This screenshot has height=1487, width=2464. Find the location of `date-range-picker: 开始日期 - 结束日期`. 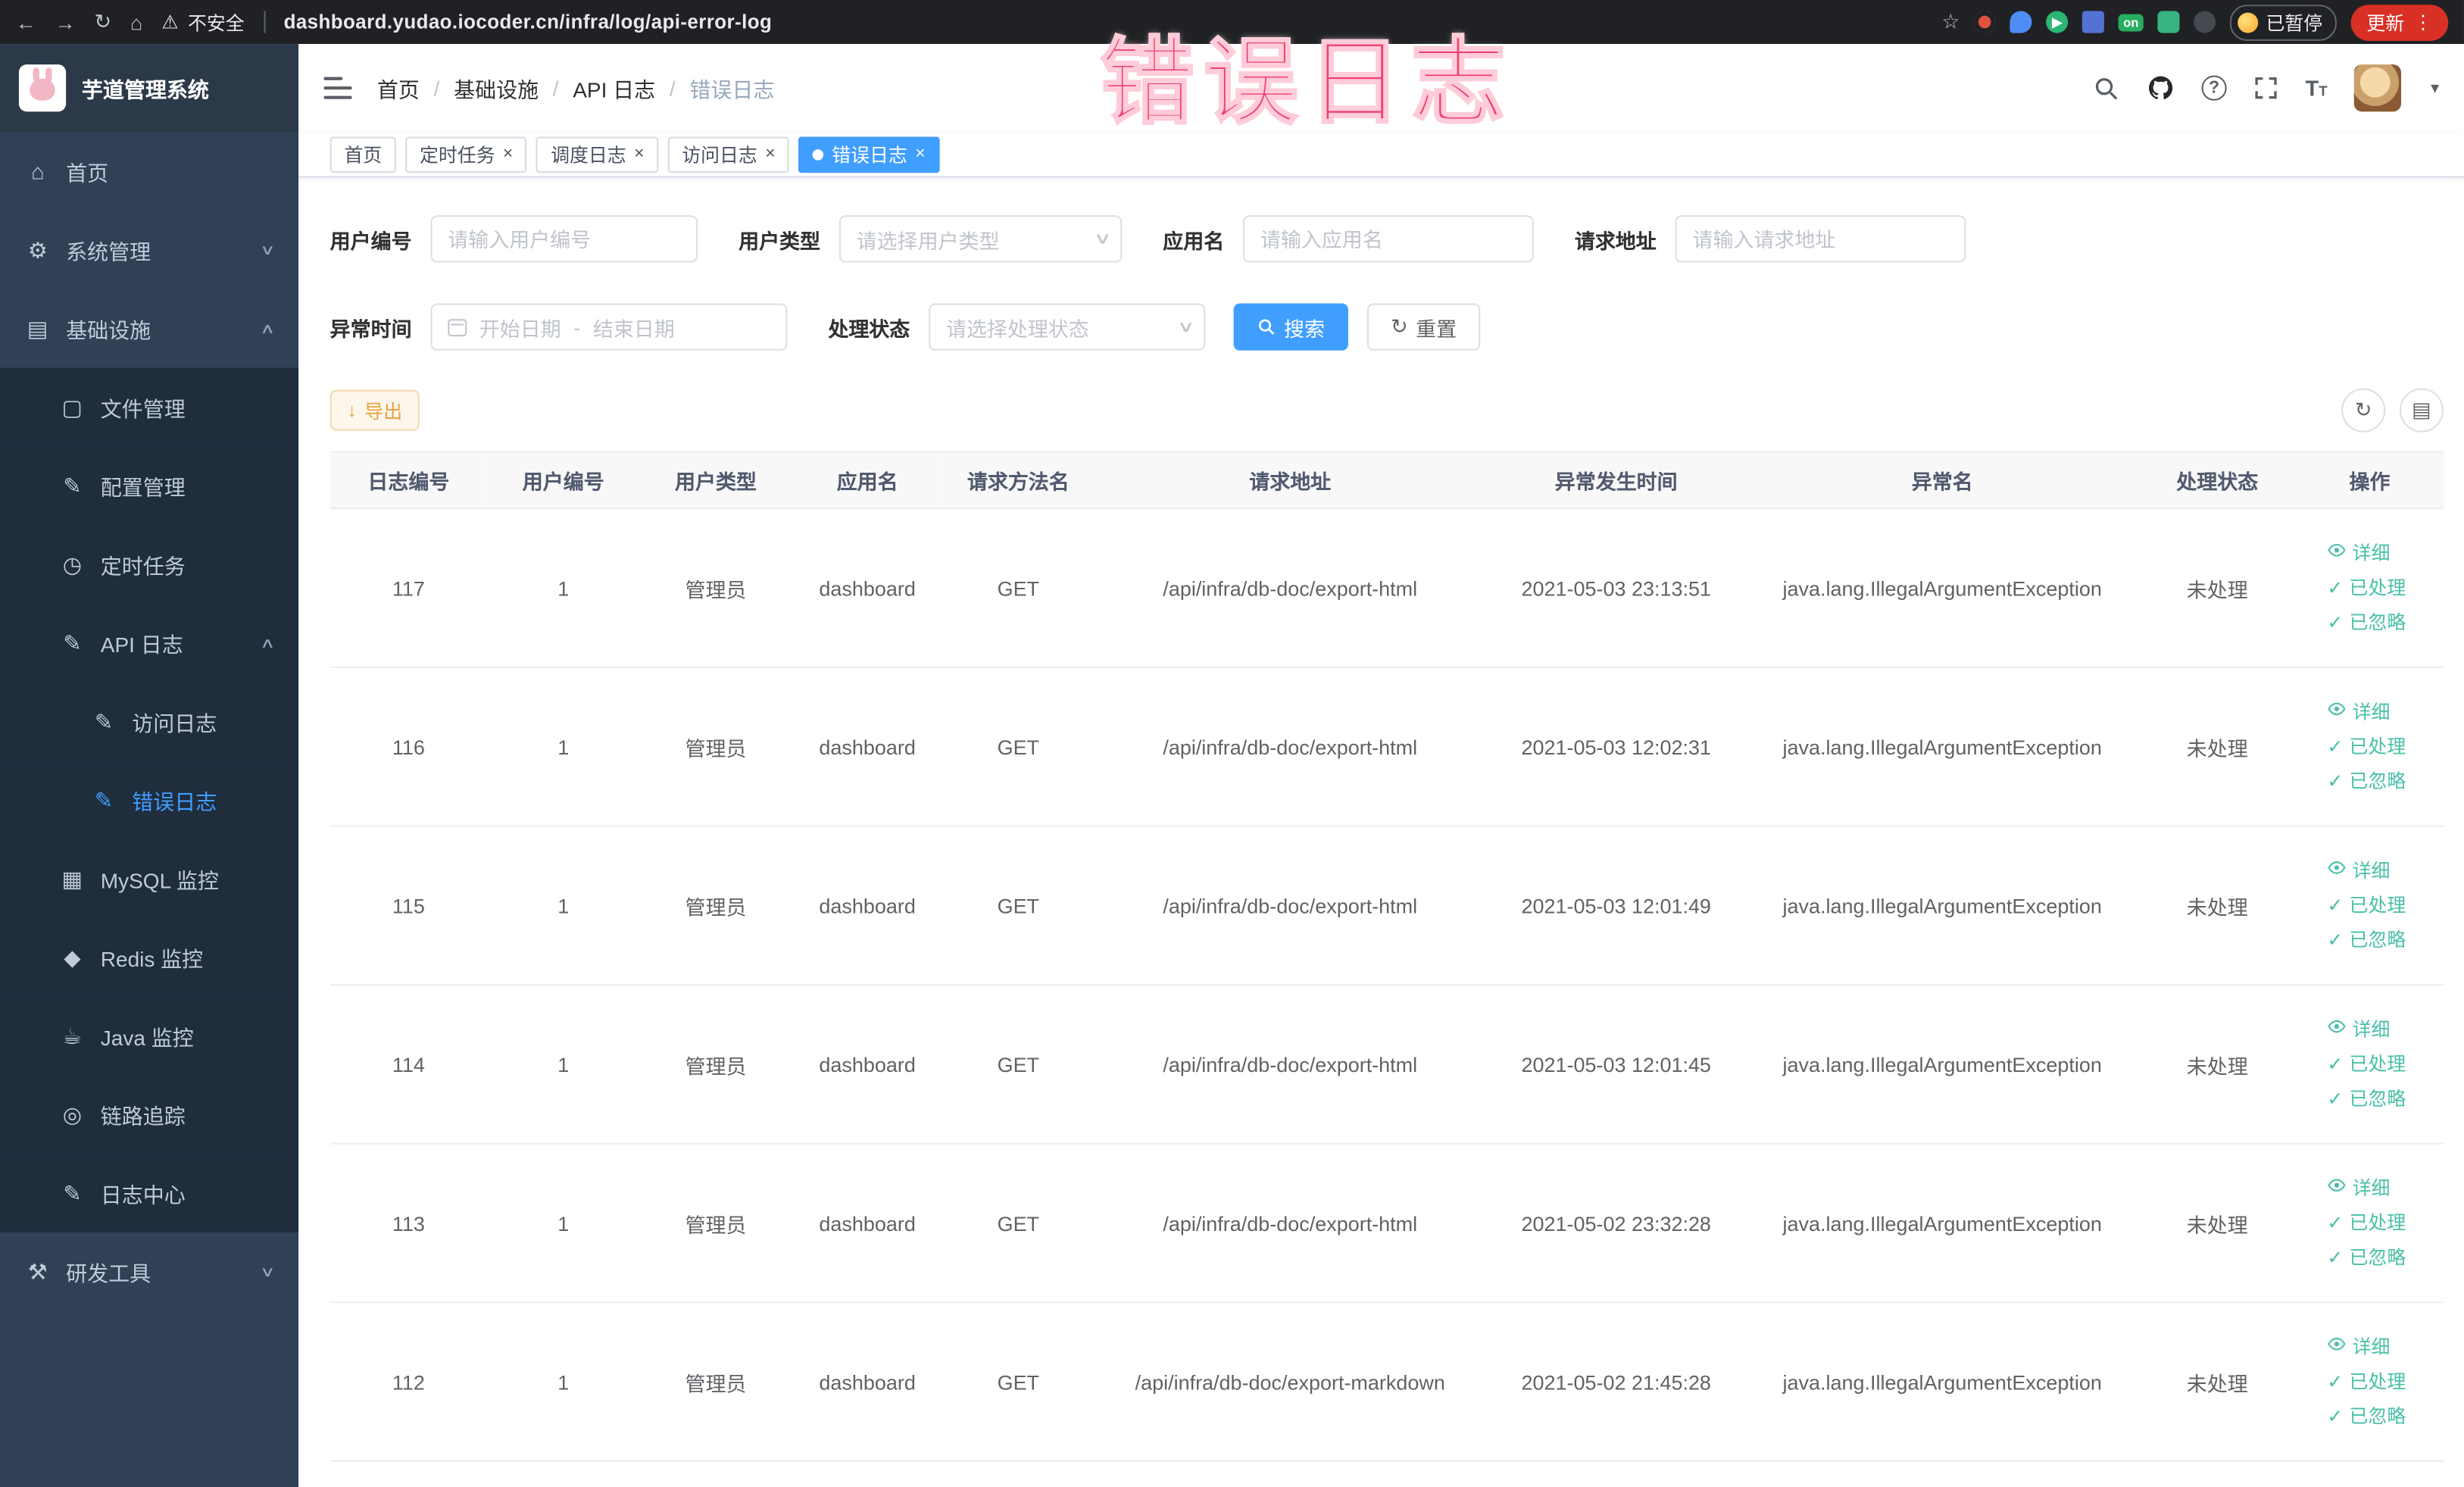

date-range-picker: 开始日期 - 结束日期 is located at coordinates (609, 327).